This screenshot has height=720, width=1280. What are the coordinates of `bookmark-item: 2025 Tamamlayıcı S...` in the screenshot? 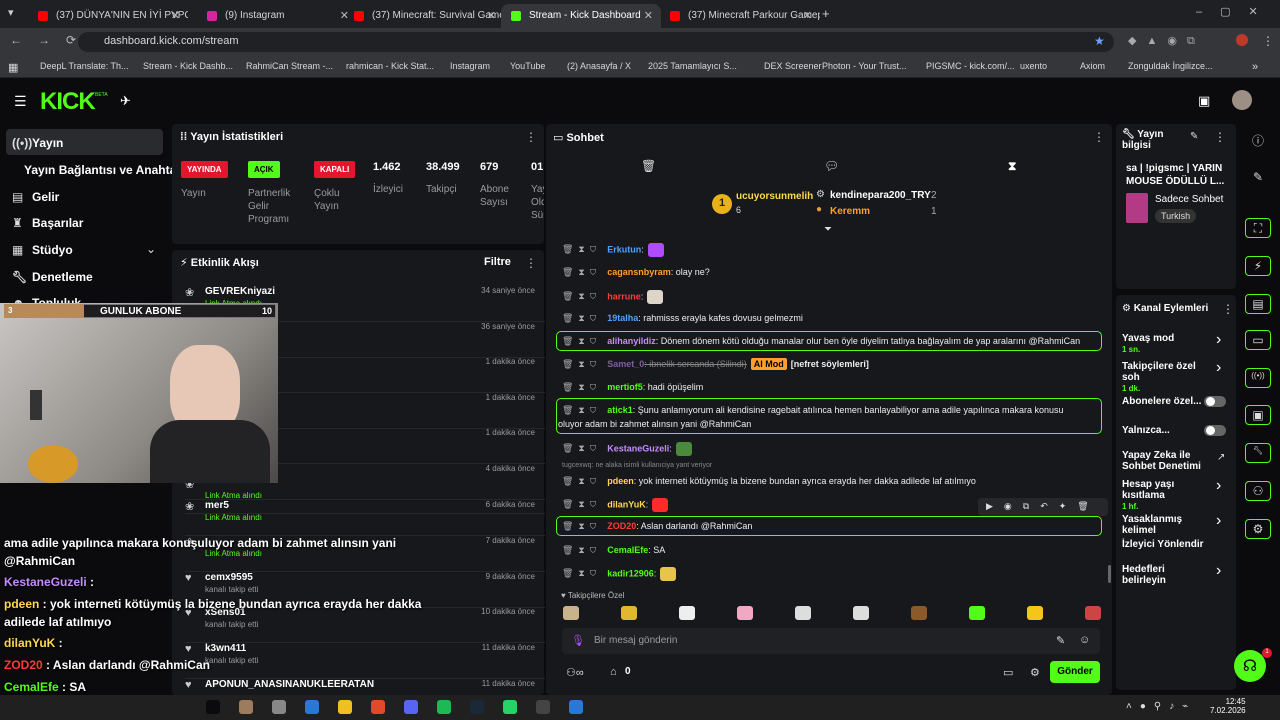 It's located at (692, 66).